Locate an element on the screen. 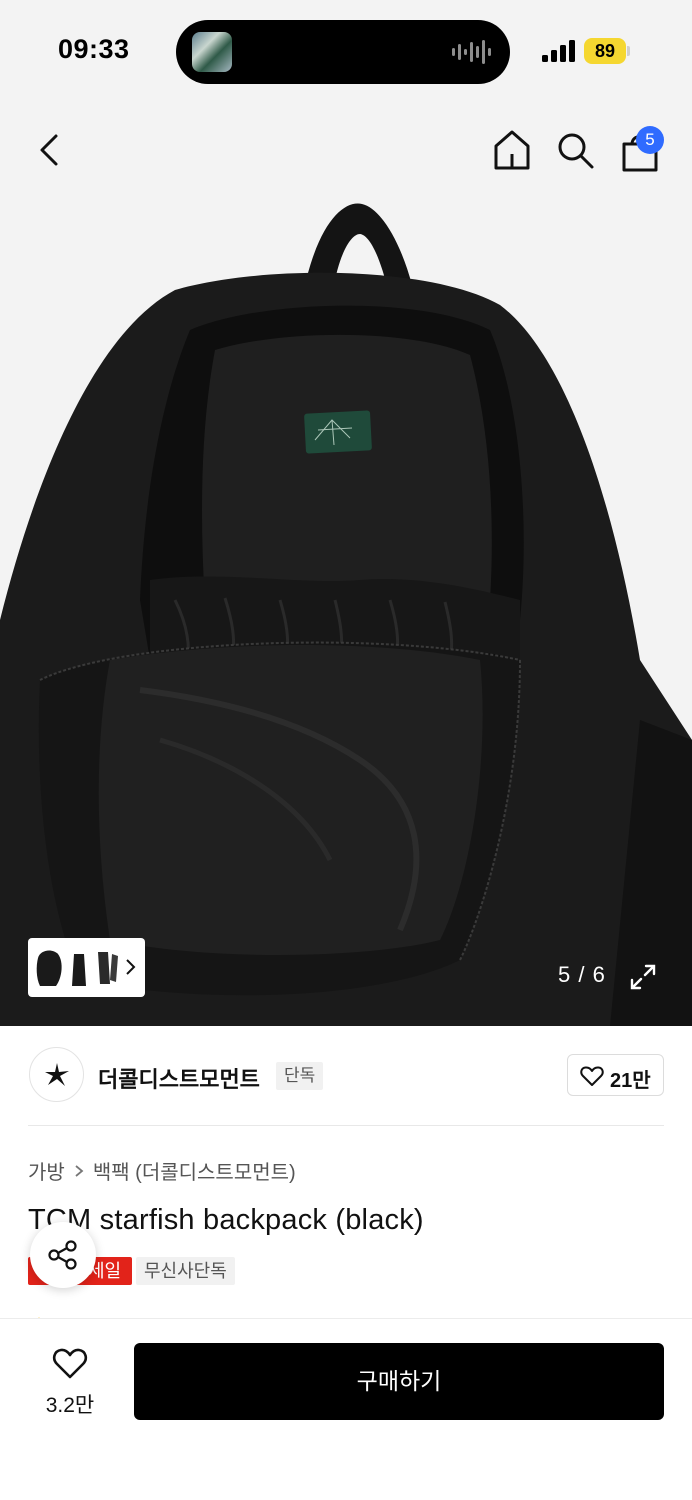 The width and height of the screenshot is (692, 1500). breadcrumb-category: 가방 is located at coordinates (46, 1170).